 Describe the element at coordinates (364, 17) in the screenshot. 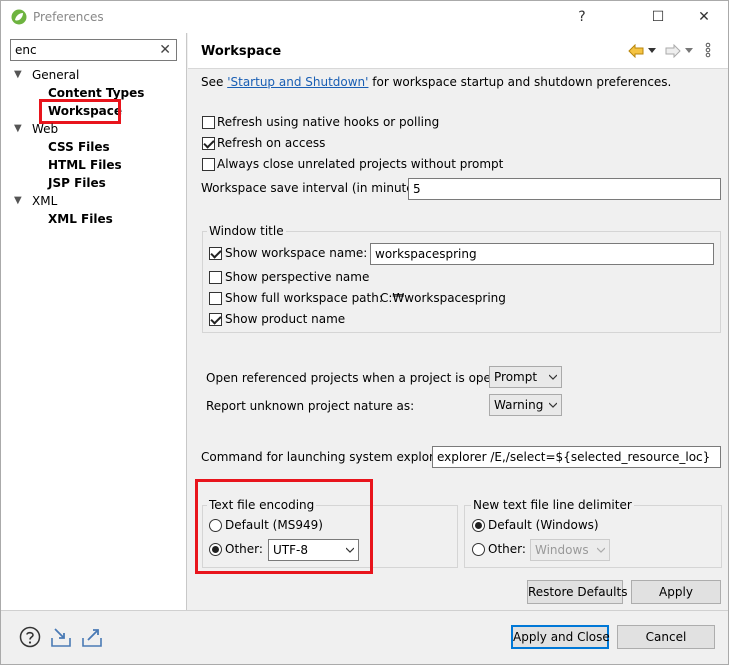

I see `title-bar: Preferences ? ☐ ✕` at that location.